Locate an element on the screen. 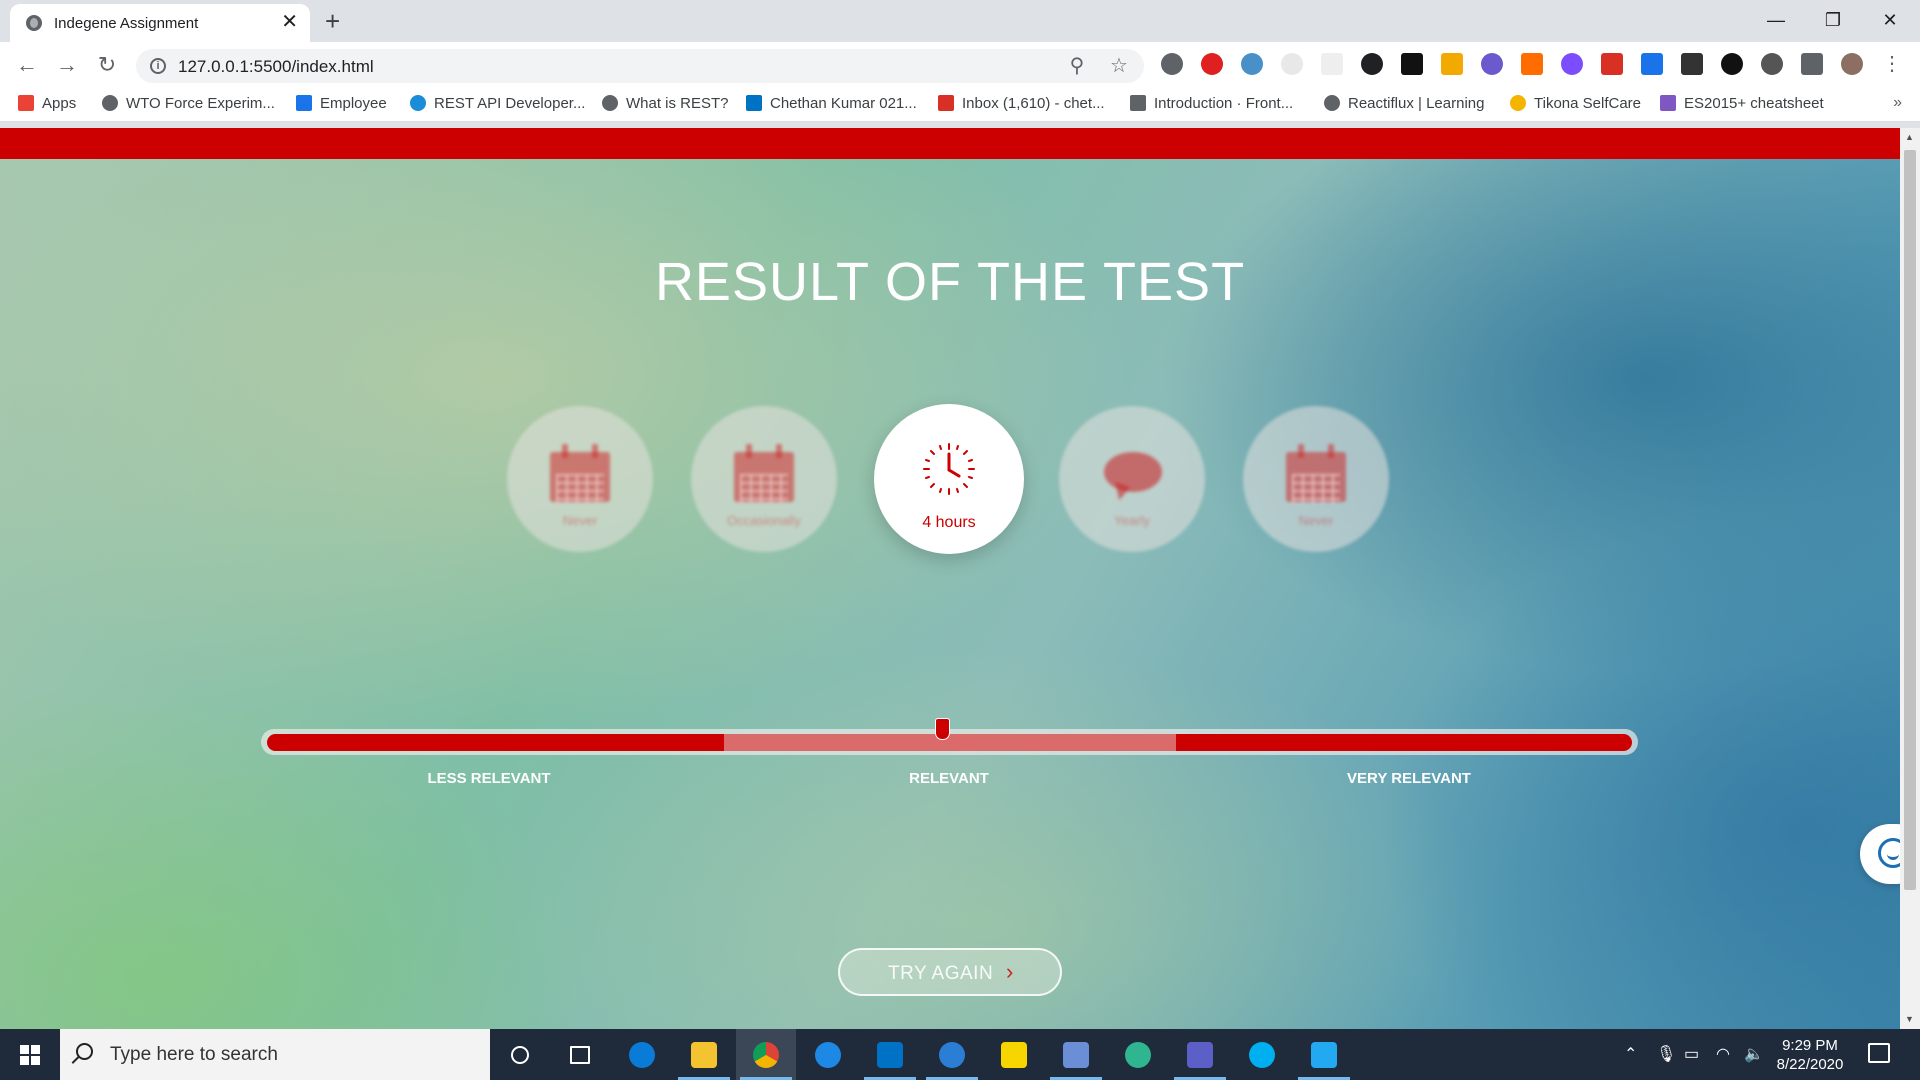  bookmark-item: Employee is located at coordinates (341, 103).